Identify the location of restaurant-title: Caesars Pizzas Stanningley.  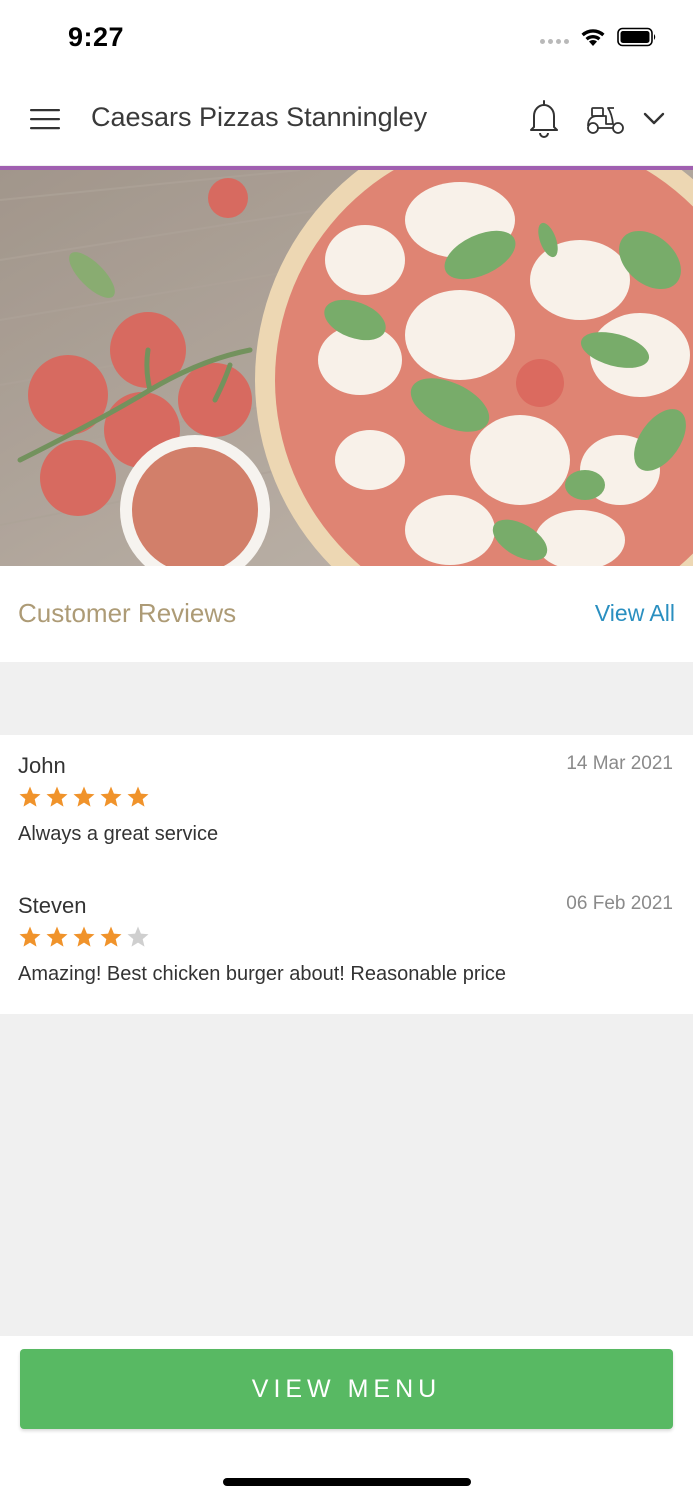
(259, 117).